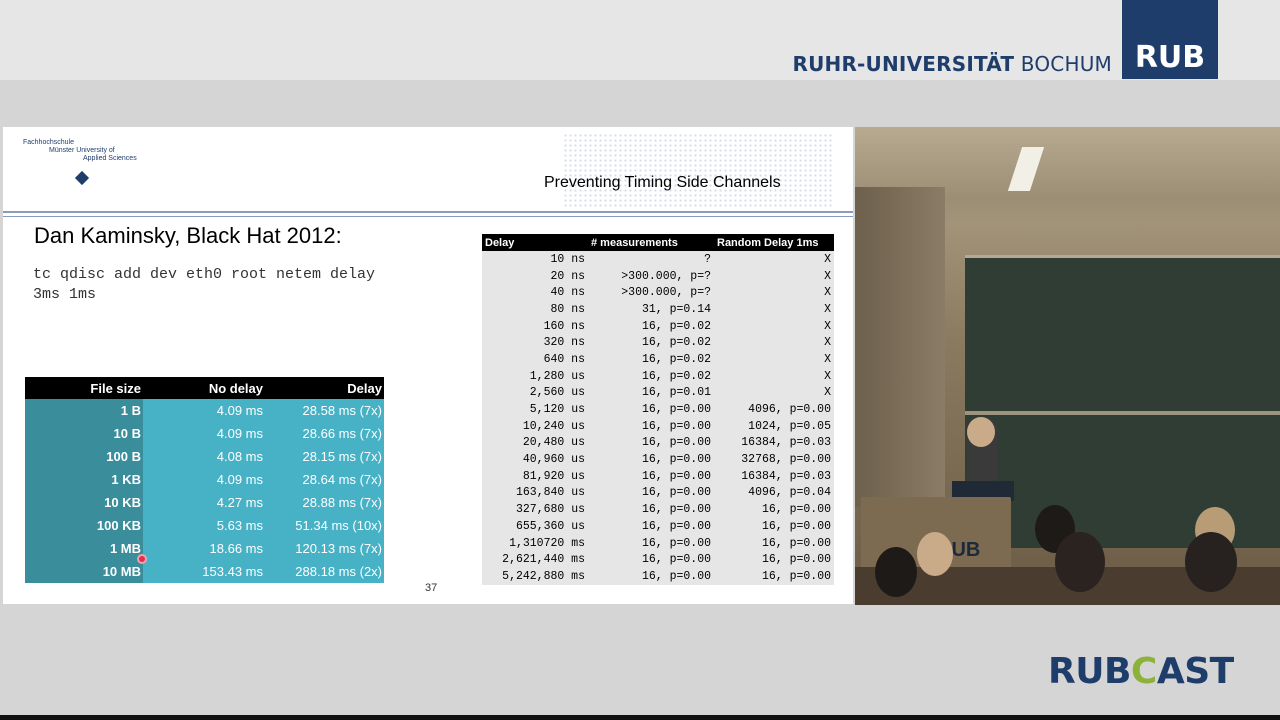 The width and height of the screenshot is (1280, 720). I want to click on delay-table-row: 5,242,880 ms 16, p=0.00 16, p=0.00, so click(658, 576).